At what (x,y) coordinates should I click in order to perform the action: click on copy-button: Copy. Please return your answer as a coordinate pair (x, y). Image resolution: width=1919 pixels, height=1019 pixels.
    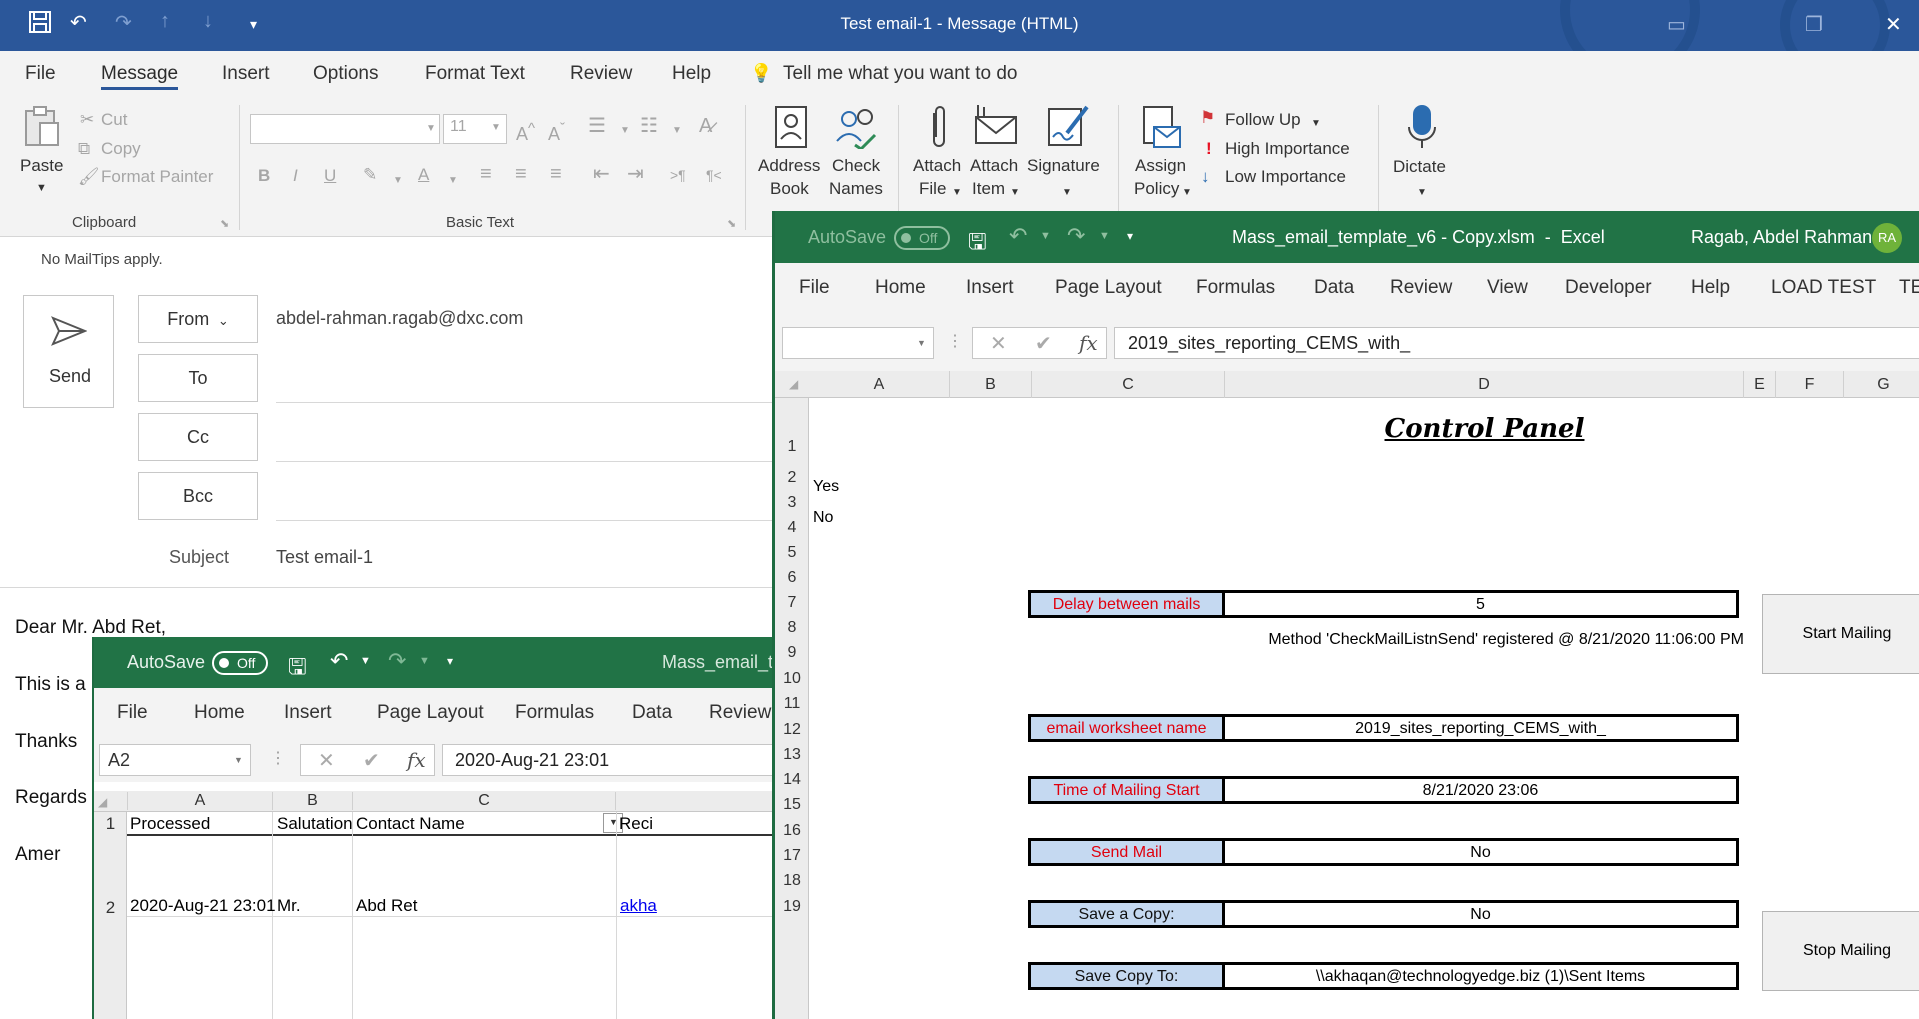
    Looking at the image, I should click on (121, 148).